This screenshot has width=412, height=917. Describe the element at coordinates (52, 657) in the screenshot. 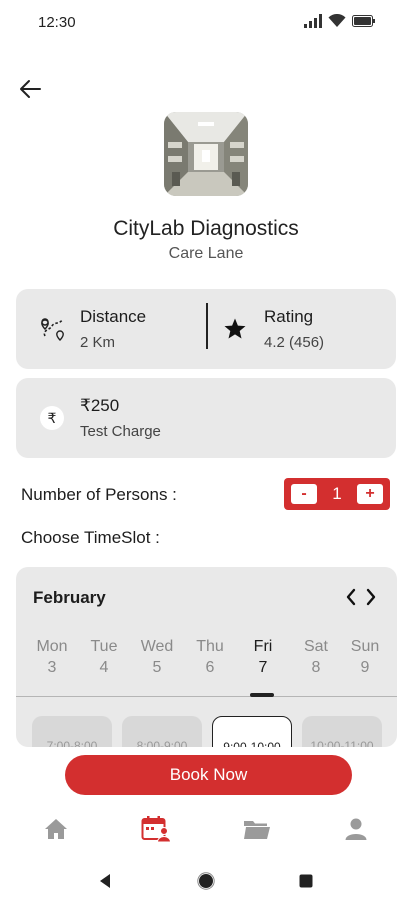

I see `day-mon: Mon 3` at that location.